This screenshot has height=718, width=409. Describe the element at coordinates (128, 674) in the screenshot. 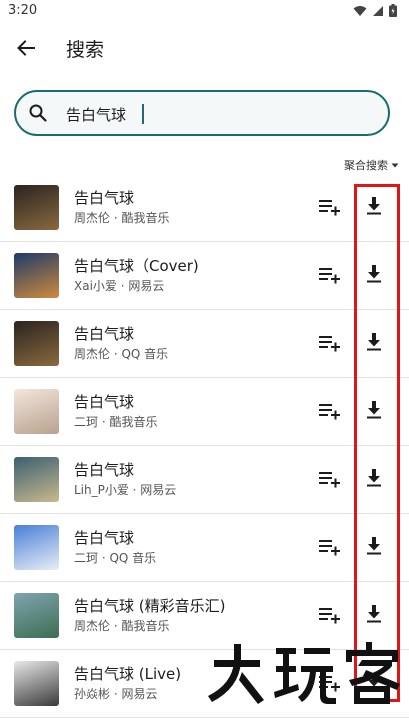

I see `song-title: 告白气球 (Live)` at that location.